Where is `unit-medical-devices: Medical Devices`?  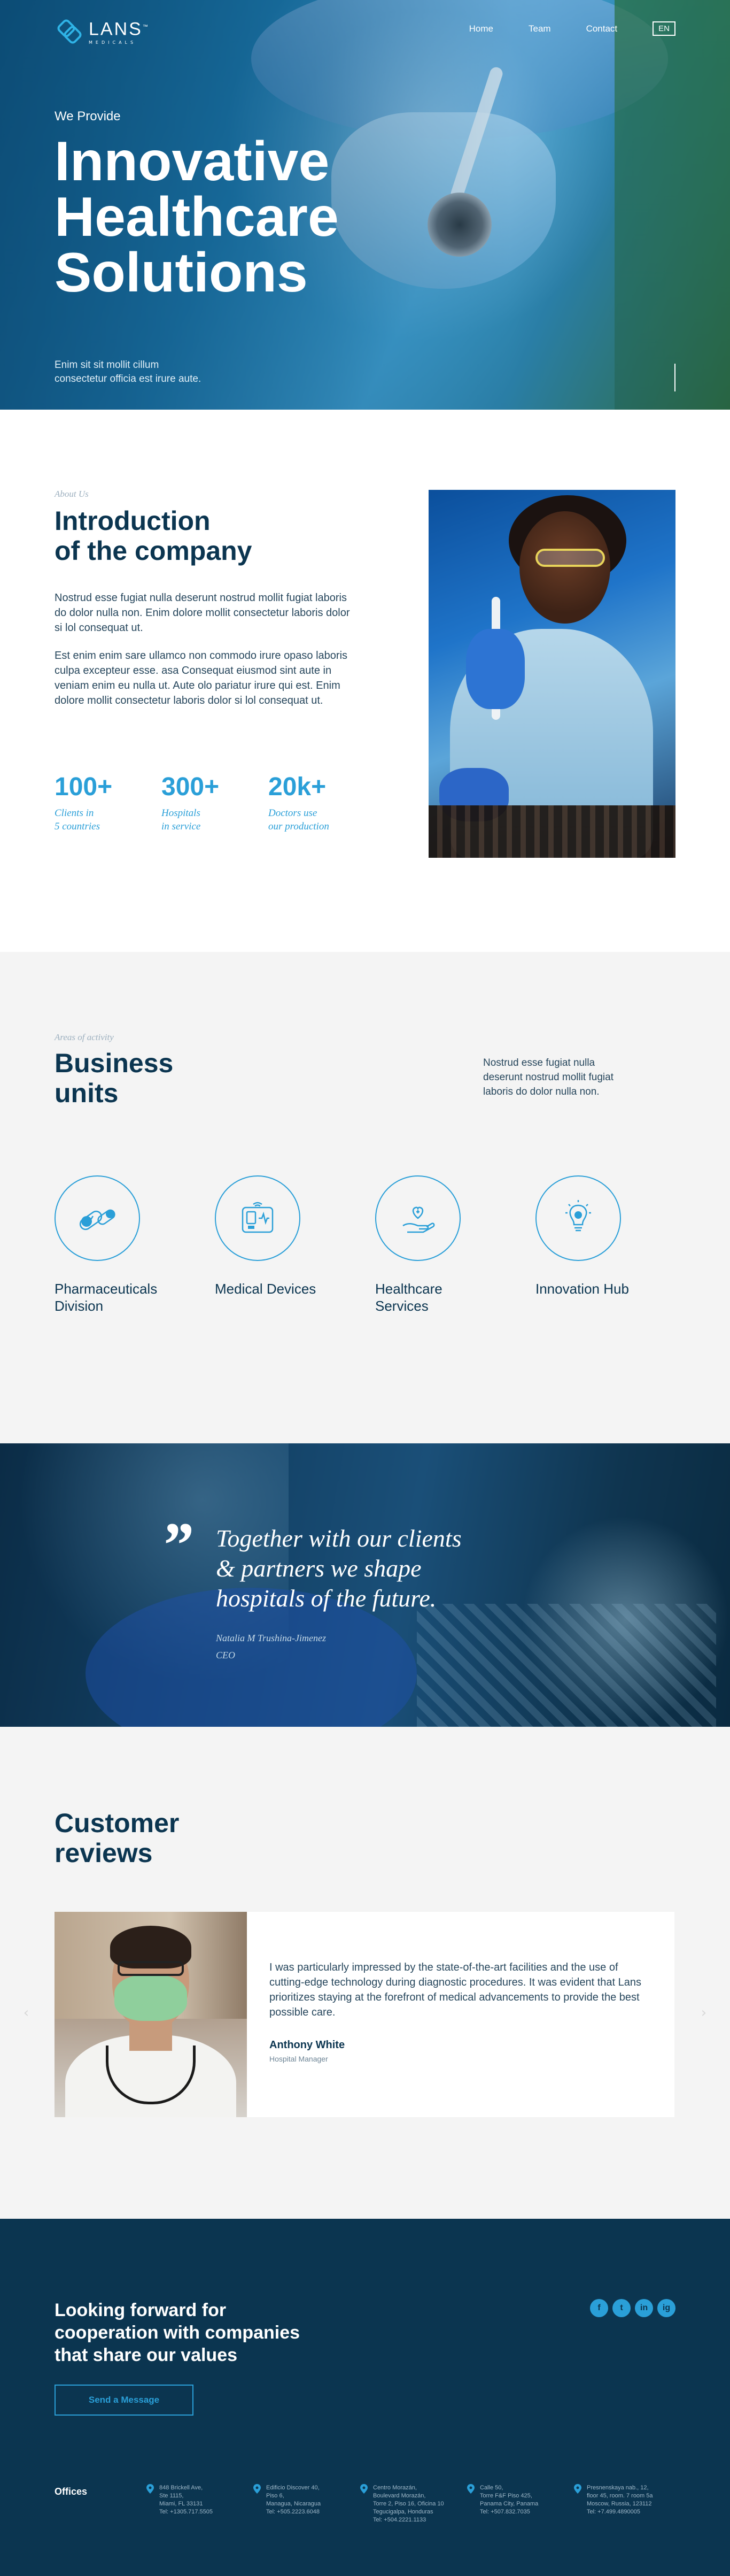 unit-medical-devices: Medical Devices is located at coordinates (295, 1244).